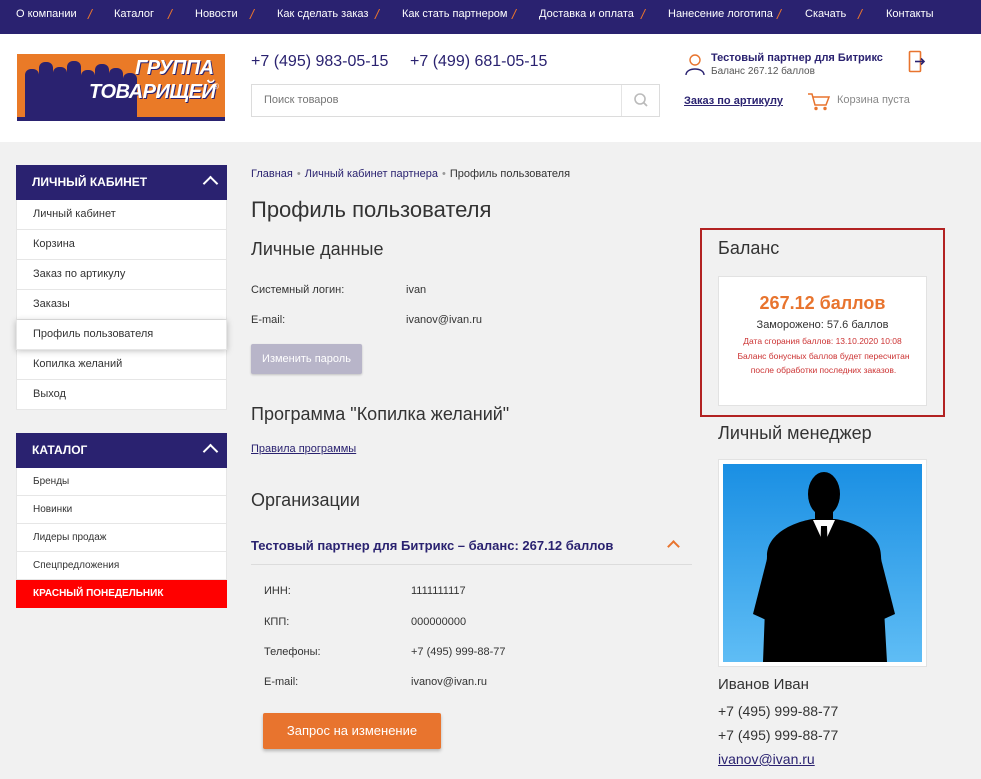 The image size is (981, 779). Describe the element at coordinates (216, 86) in the screenshot. I see `logo-registered-mark: ®` at that location.